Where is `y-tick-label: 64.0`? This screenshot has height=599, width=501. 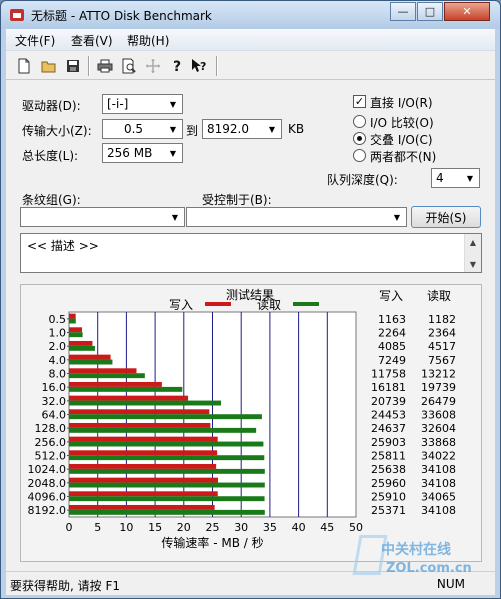
y-tick-label: 64.0 is located at coordinates (54, 415).